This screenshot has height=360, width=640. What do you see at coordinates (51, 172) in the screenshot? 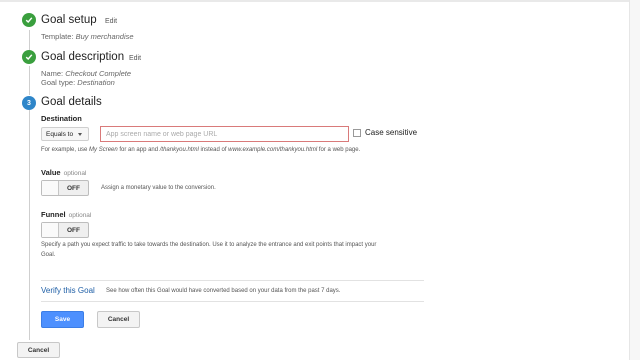
I see `value-label-text: Value` at bounding box center [51, 172].